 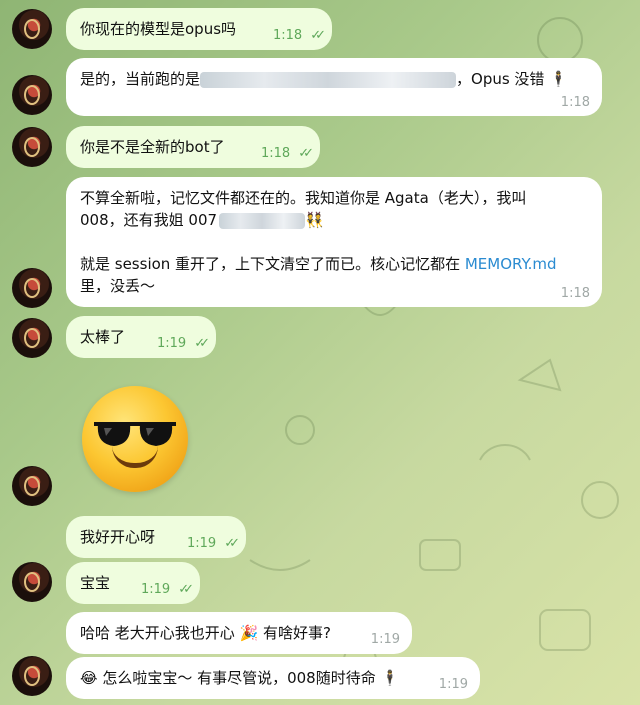 What do you see at coordinates (140, 79) in the screenshot?
I see `message-text: 是的，当前跑的是` at bounding box center [140, 79].